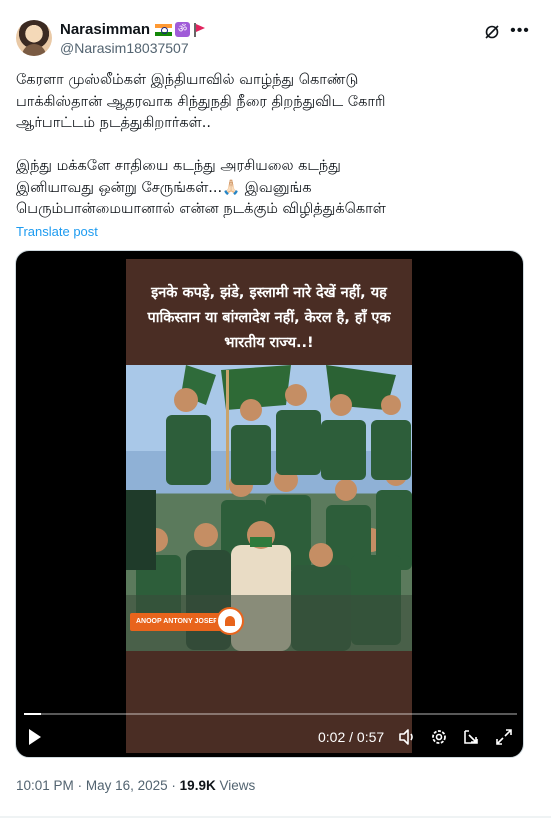 The image size is (551, 818). What do you see at coordinates (504, 737) in the screenshot?
I see `fullscreen-icon` at bounding box center [504, 737].